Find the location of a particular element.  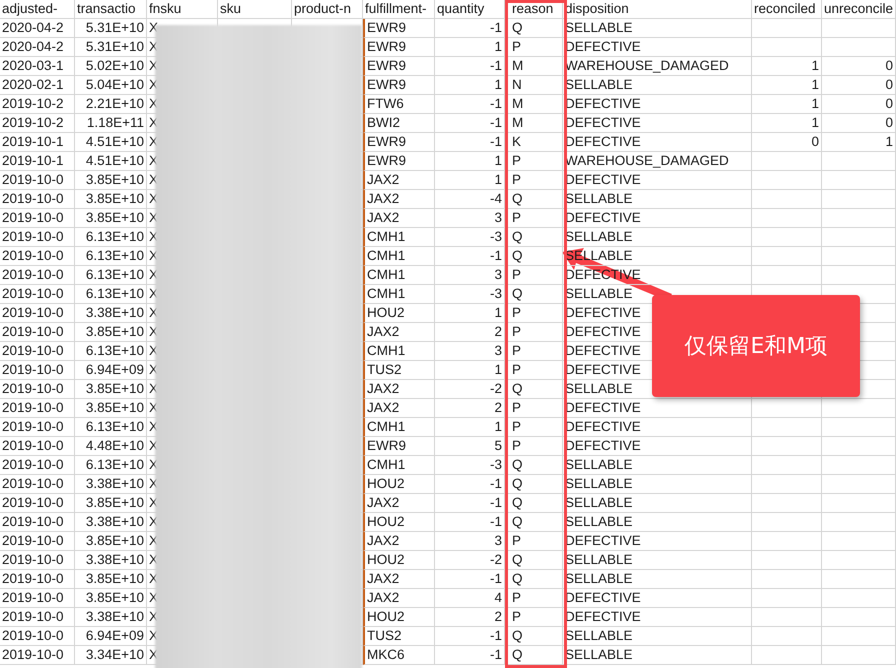

table-cell: N is located at coordinates (534, 85).